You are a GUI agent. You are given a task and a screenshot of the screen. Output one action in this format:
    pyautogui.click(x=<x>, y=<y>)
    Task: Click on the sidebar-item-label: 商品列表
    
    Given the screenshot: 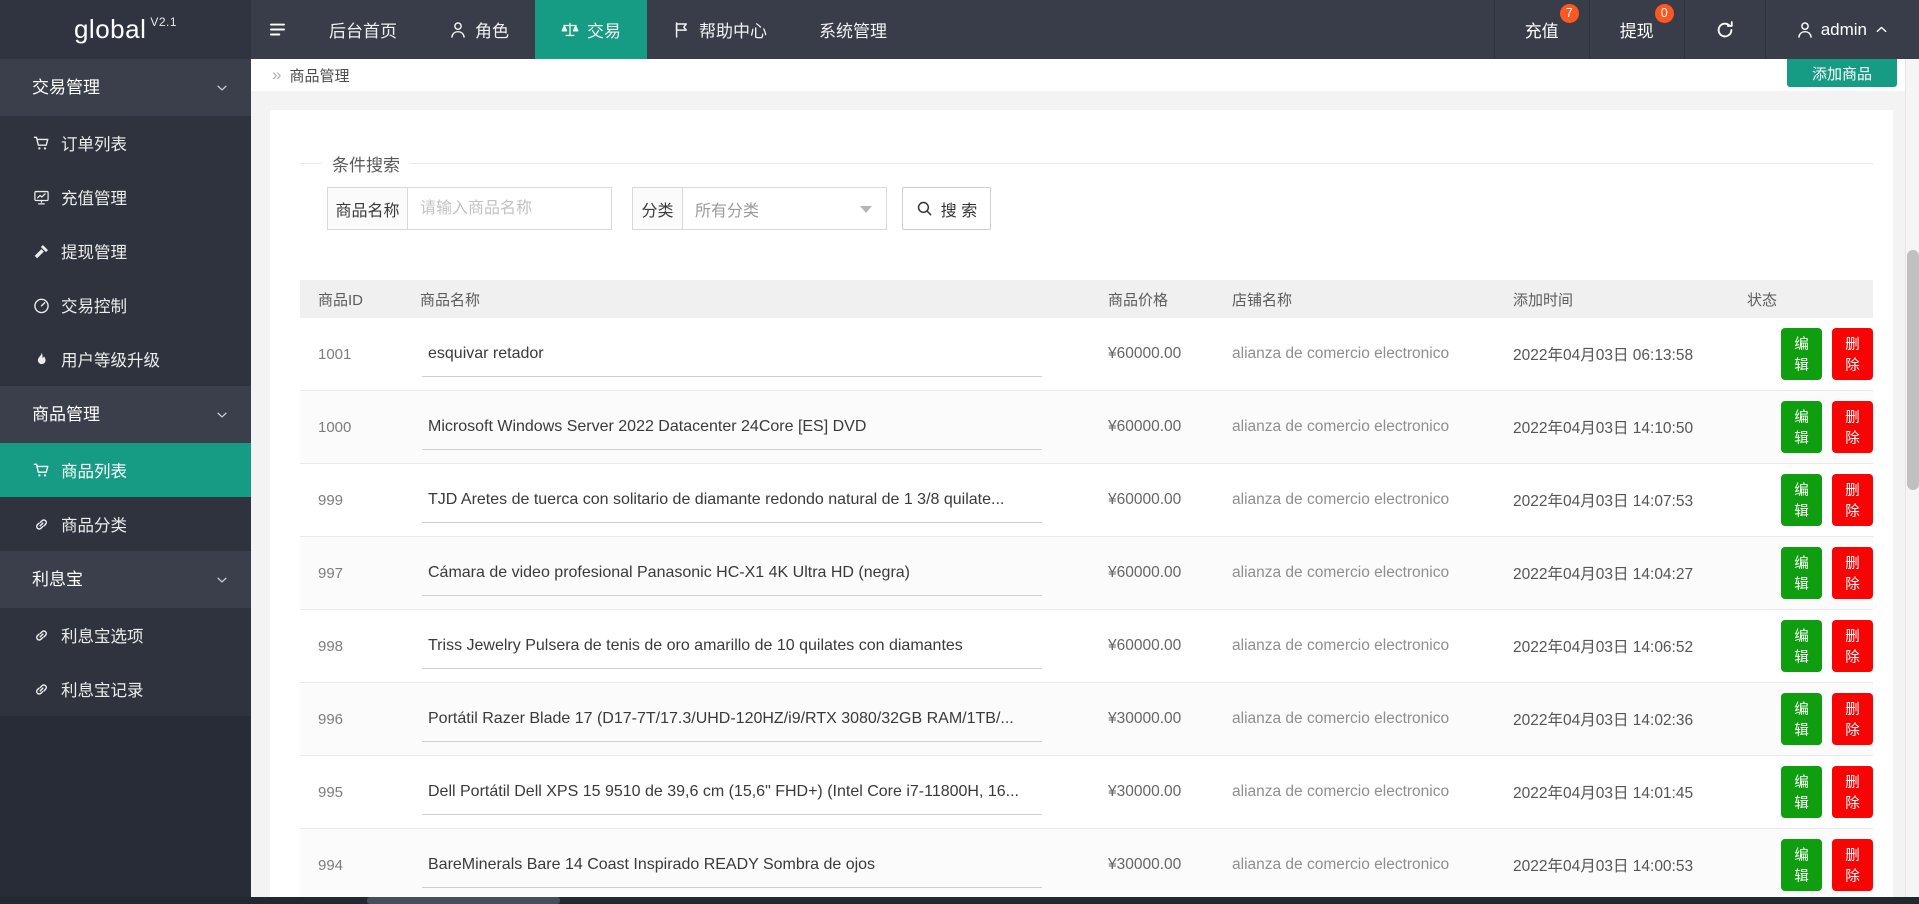 What is the action you would take?
    pyautogui.click(x=94, y=472)
    